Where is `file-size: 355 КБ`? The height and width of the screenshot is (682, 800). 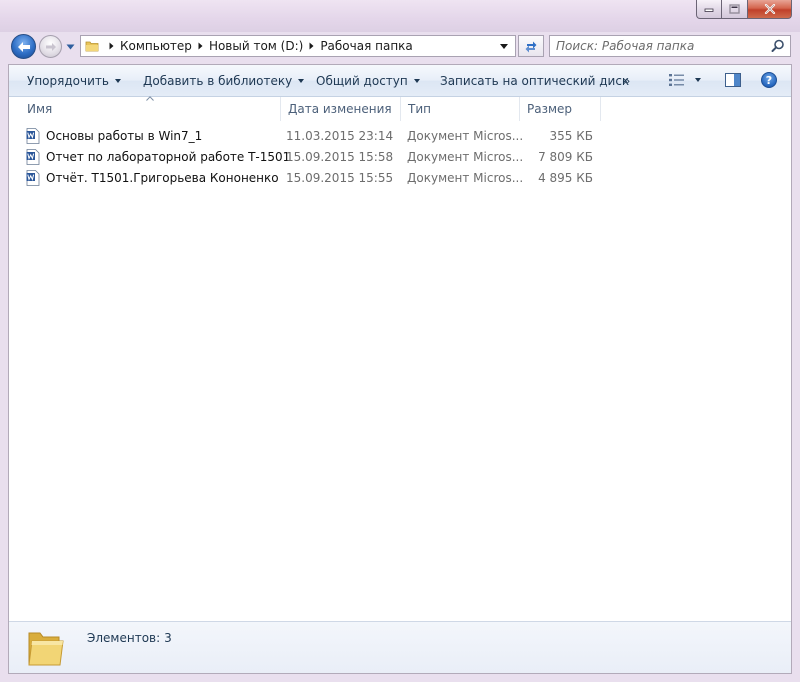
file-size: 355 КБ is located at coordinates (571, 136).